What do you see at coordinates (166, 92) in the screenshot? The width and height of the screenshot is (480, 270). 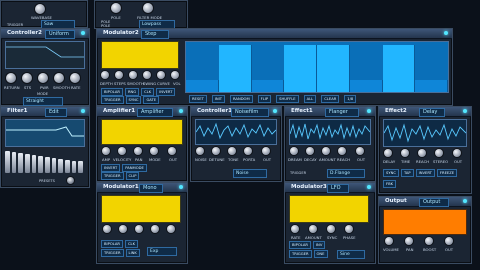 I see `invert-button: INVERT` at bounding box center [166, 92].